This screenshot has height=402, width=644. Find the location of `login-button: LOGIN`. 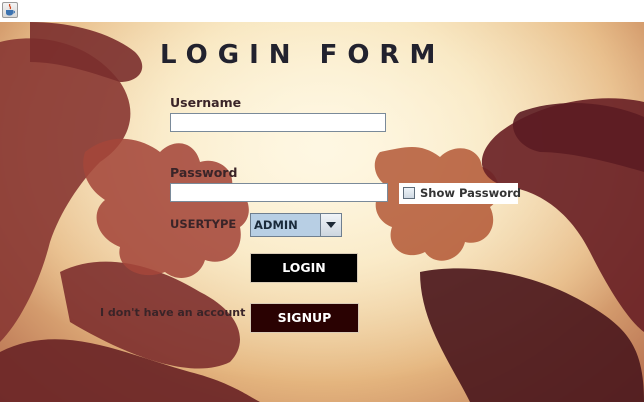

login-button: LOGIN is located at coordinates (304, 268).